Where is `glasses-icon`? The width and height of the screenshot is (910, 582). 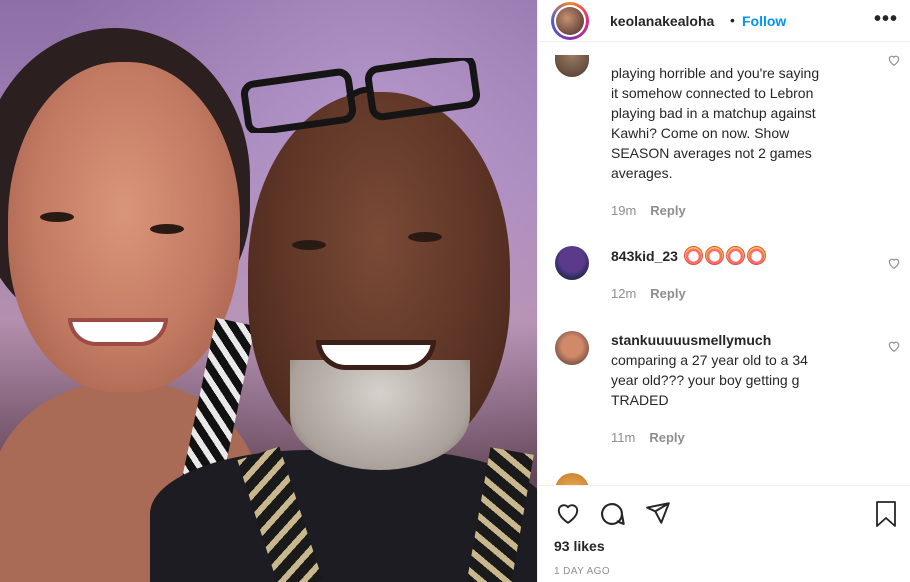
glasses-icon is located at coordinates (360, 95).